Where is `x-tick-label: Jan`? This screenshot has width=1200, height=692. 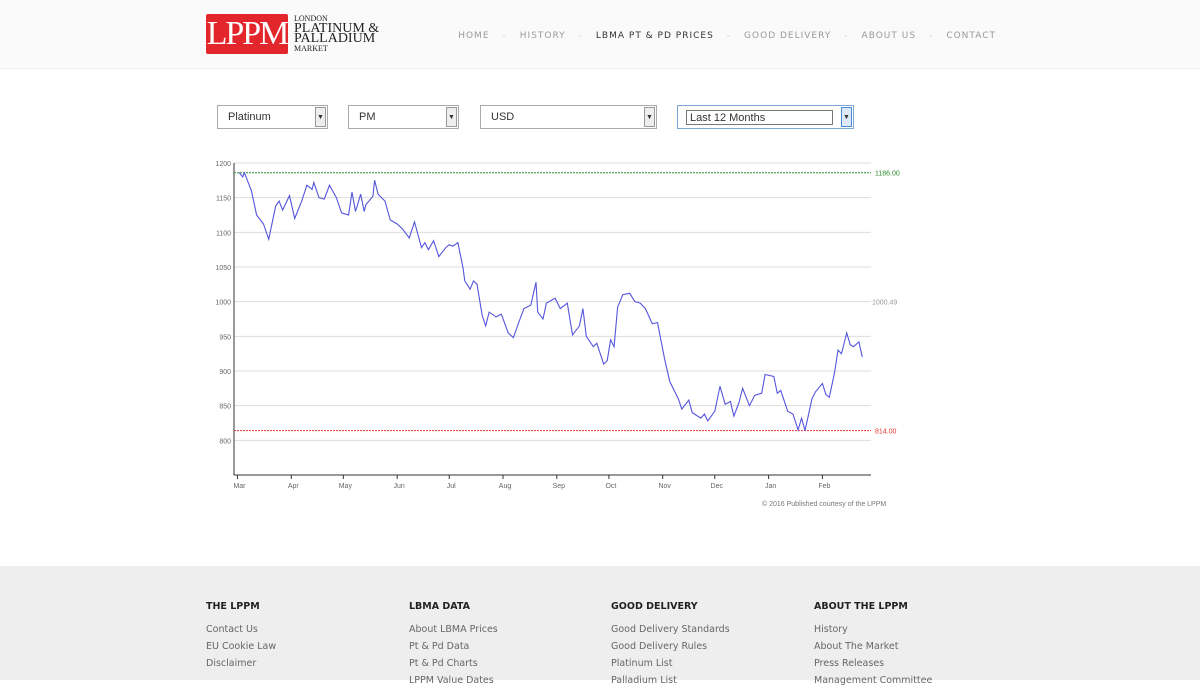 x-tick-label: Jan is located at coordinates (770, 486).